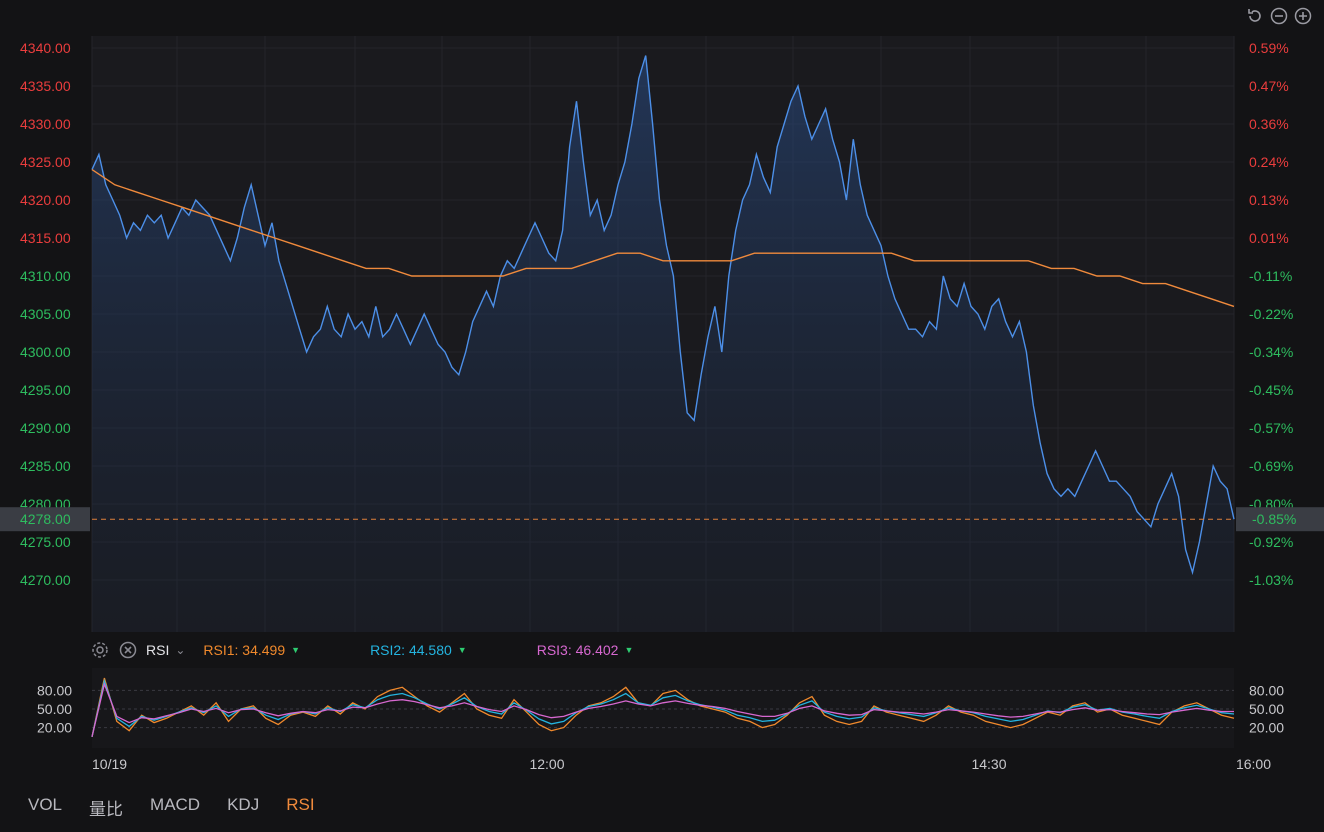  I want to click on y-tick-left: 4335.00, so click(45, 86).